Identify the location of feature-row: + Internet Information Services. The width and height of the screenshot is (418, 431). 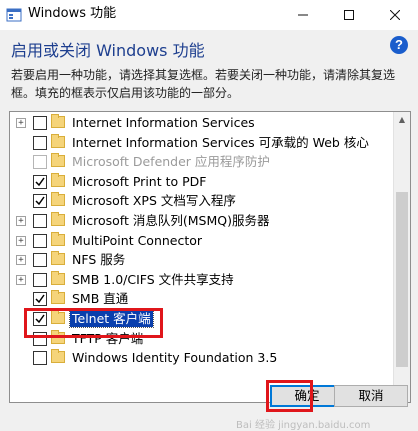
(201, 123).